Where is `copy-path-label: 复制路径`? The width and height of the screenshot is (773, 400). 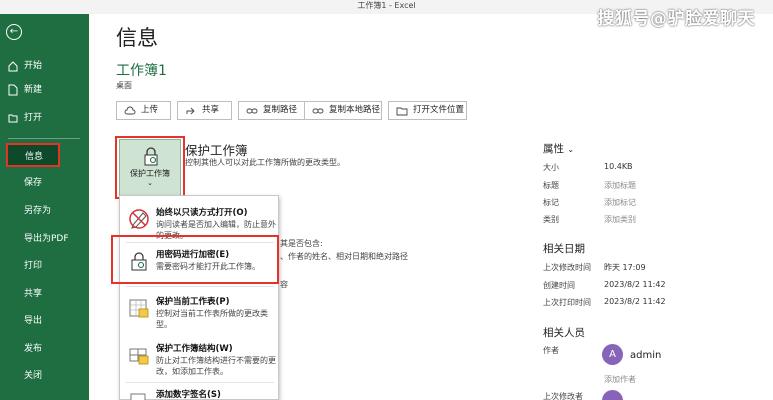
copy-path-label: 复制路径 is located at coordinates (280, 110).